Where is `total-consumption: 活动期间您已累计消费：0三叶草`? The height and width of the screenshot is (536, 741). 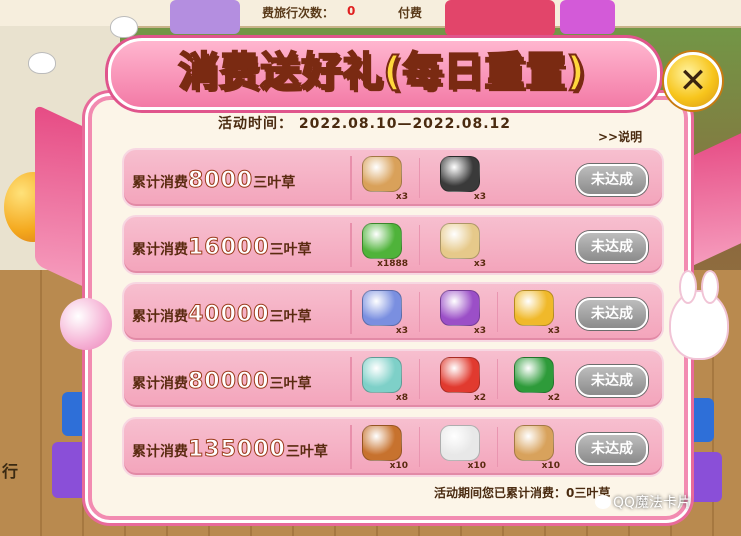 total-consumption: 活动期间您已累计消费：0三叶草 is located at coordinates (522, 493).